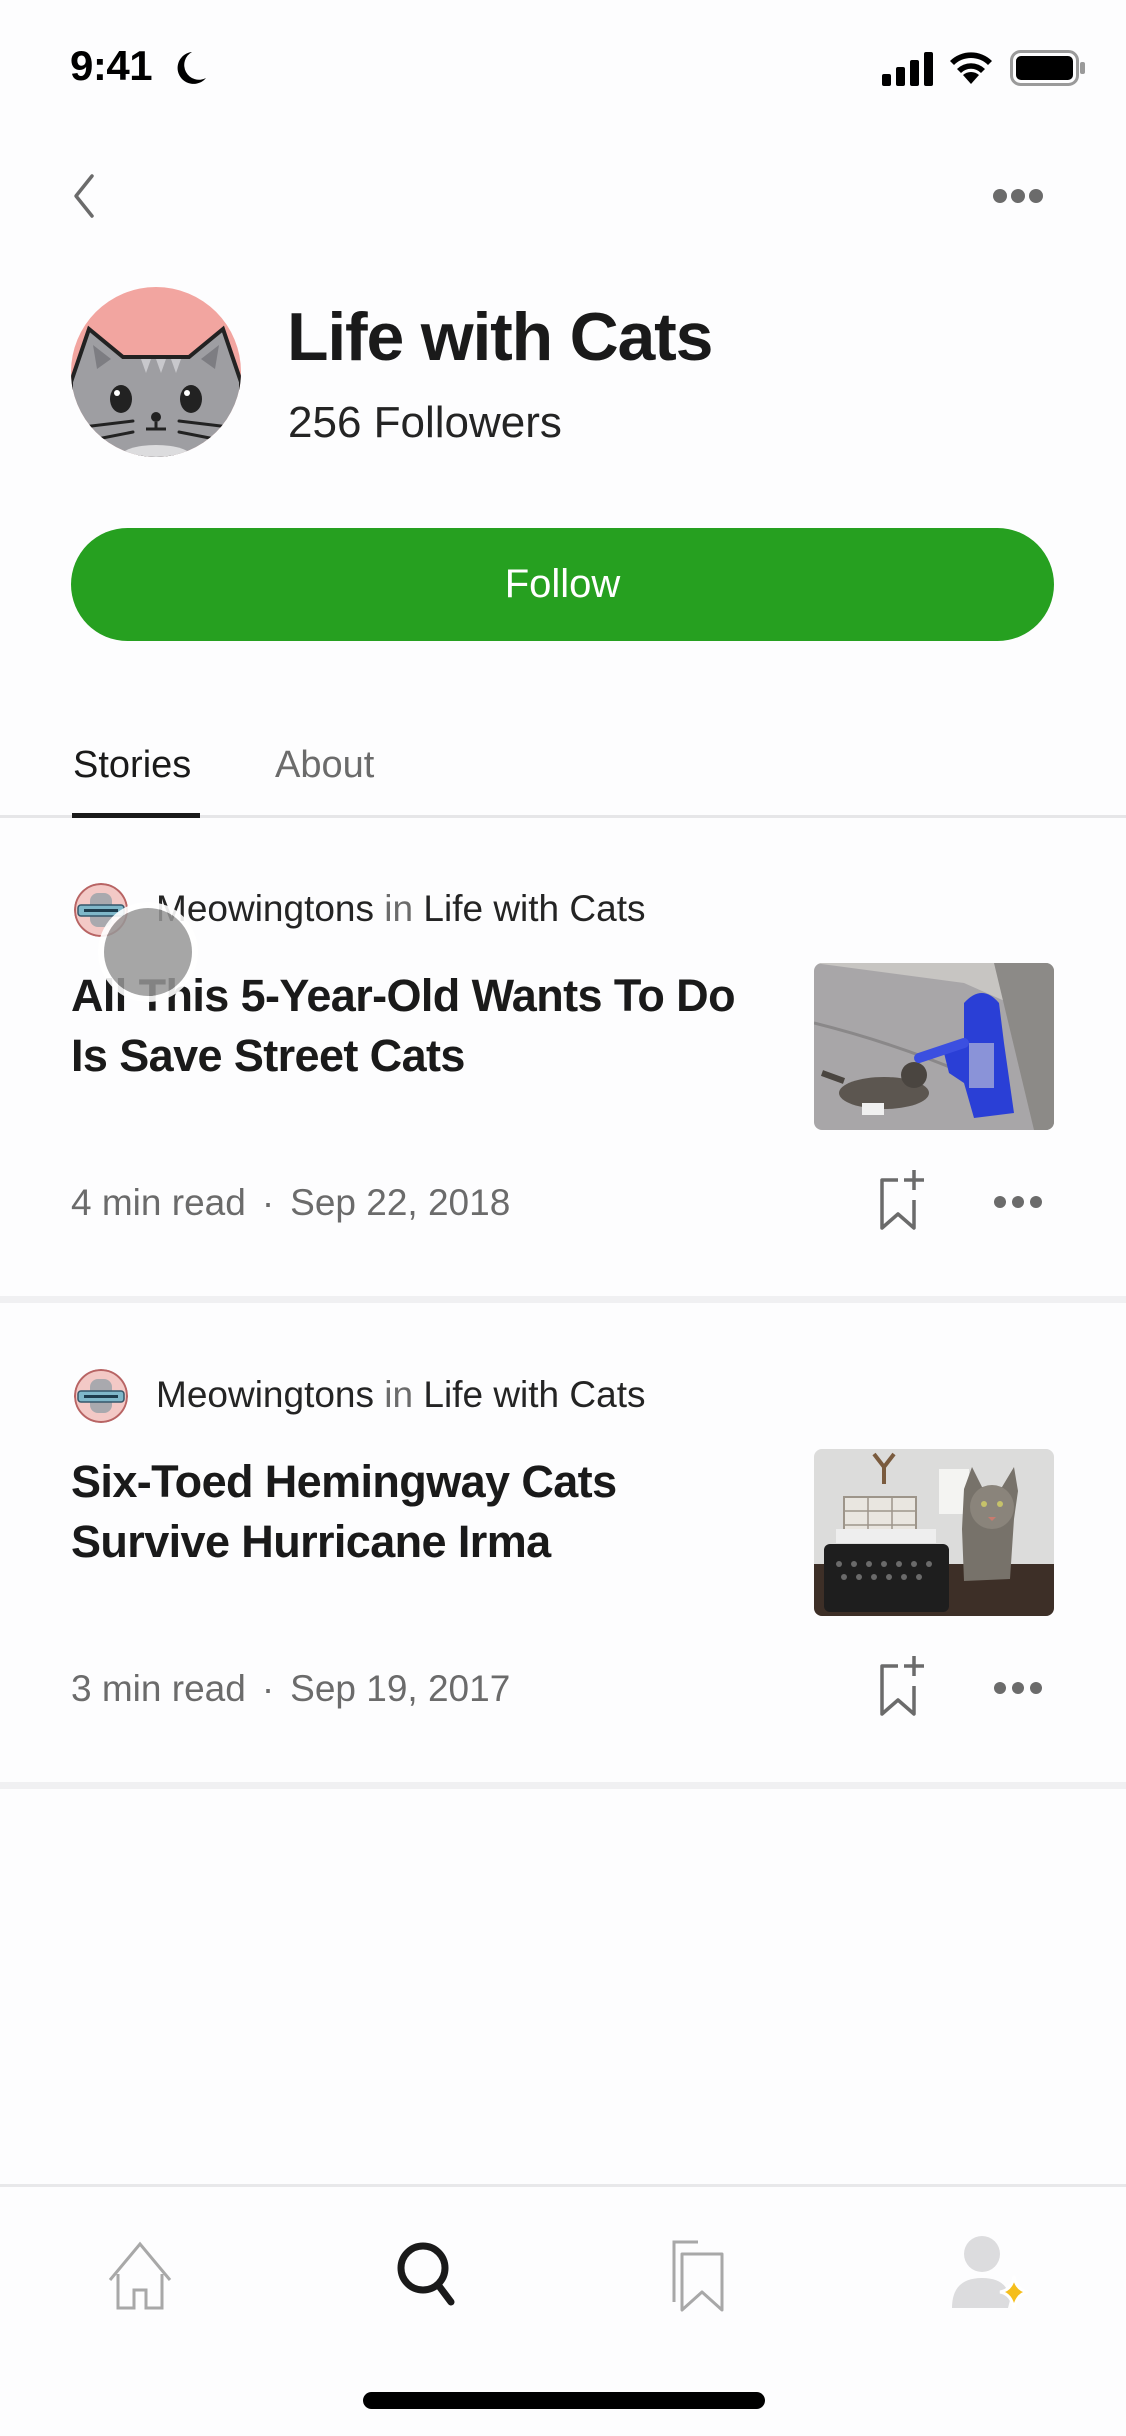  I want to click on tabbar-bookmarks, so click(700, 2272).